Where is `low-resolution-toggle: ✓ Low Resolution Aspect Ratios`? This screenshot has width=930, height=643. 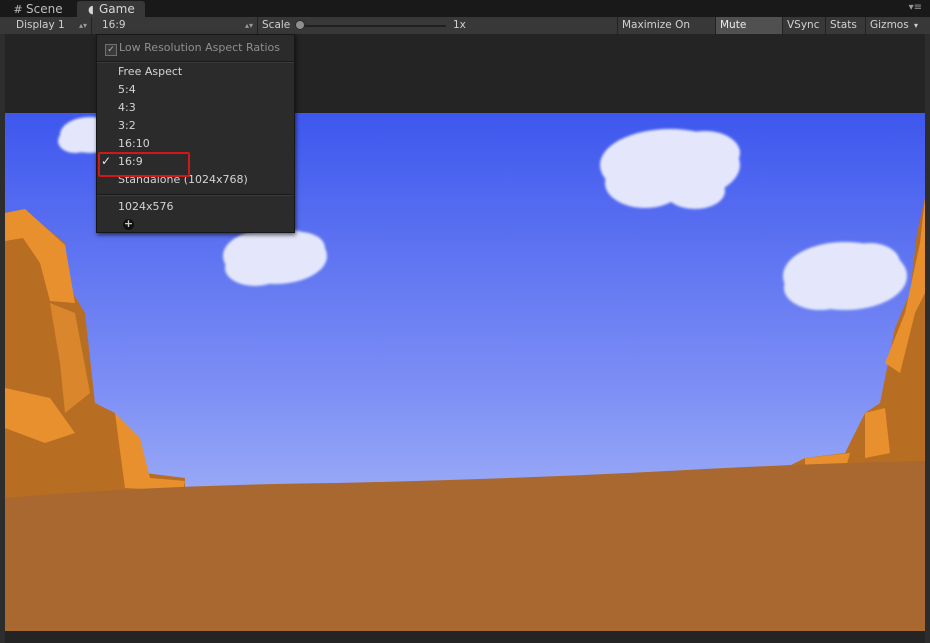 low-resolution-toggle: ✓ Low Resolution Aspect Ratios is located at coordinates (192, 48).